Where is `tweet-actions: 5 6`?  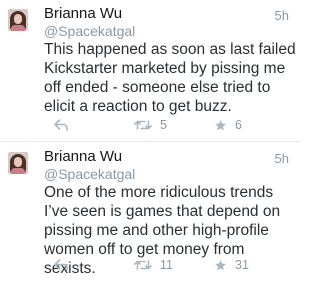
tweet-actions: 5 6 is located at coordinates (170, 125).